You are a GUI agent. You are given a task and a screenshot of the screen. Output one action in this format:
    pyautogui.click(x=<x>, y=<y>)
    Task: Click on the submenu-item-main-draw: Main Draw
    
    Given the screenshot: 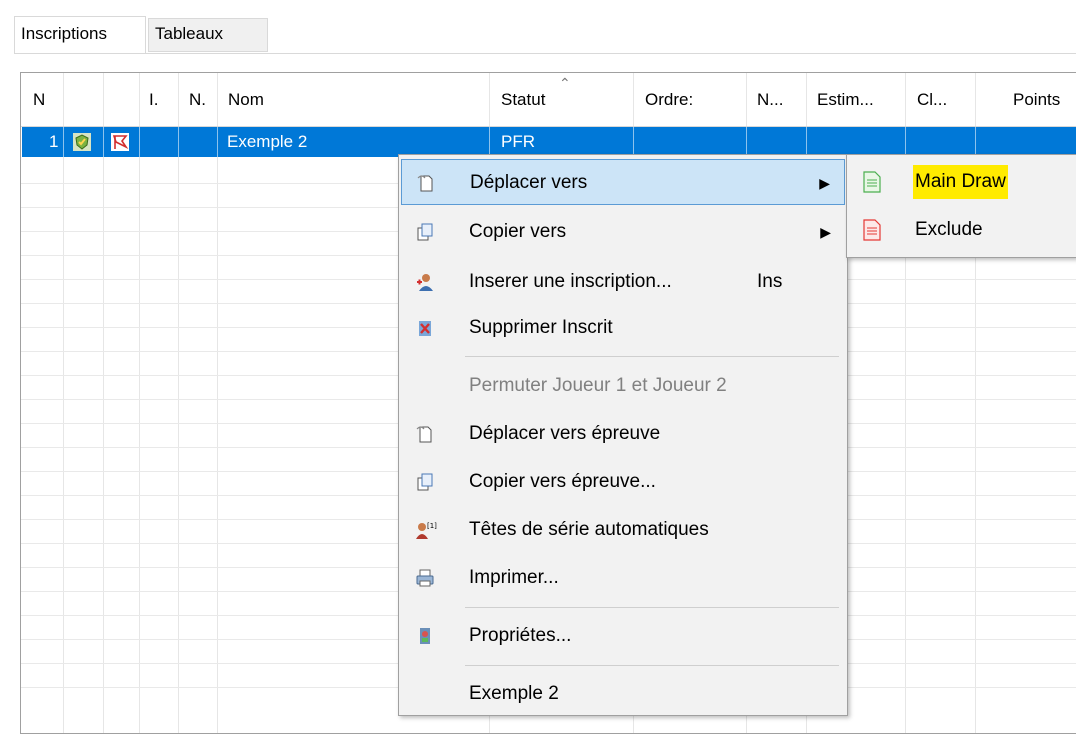 What is the action you would take?
    pyautogui.click(x=962, y=182)
    